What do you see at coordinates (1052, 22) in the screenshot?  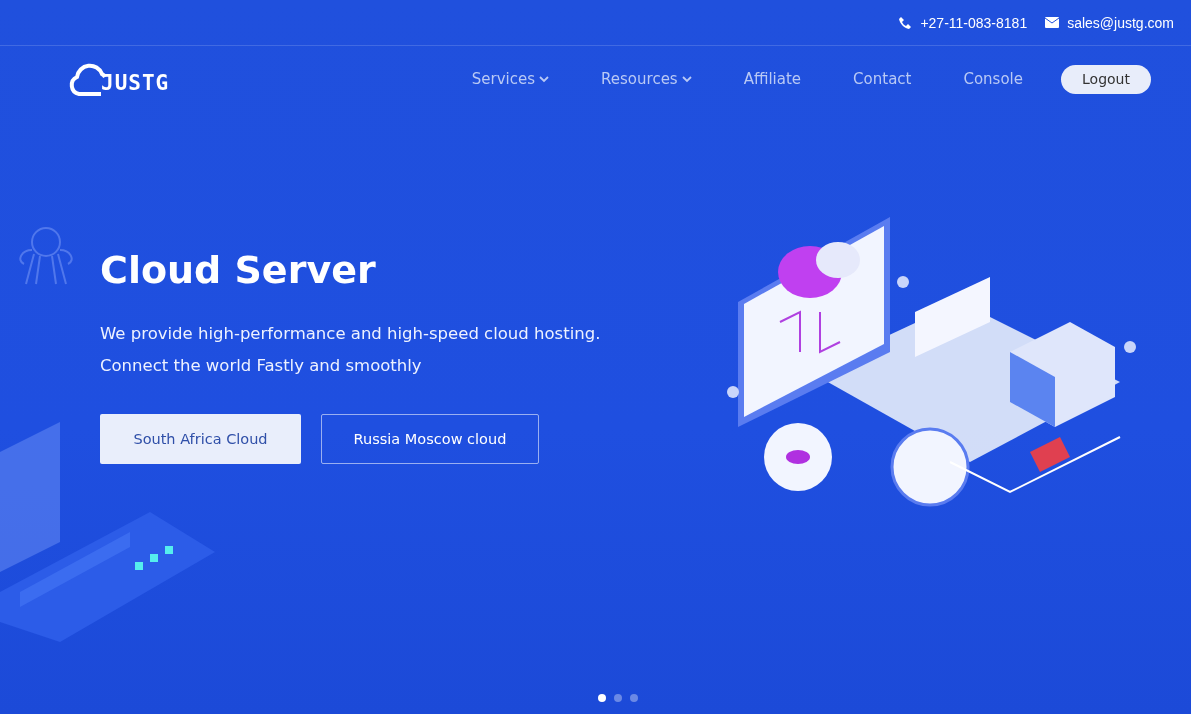 I see `mail-icon` at bounding box center [1052, 22].